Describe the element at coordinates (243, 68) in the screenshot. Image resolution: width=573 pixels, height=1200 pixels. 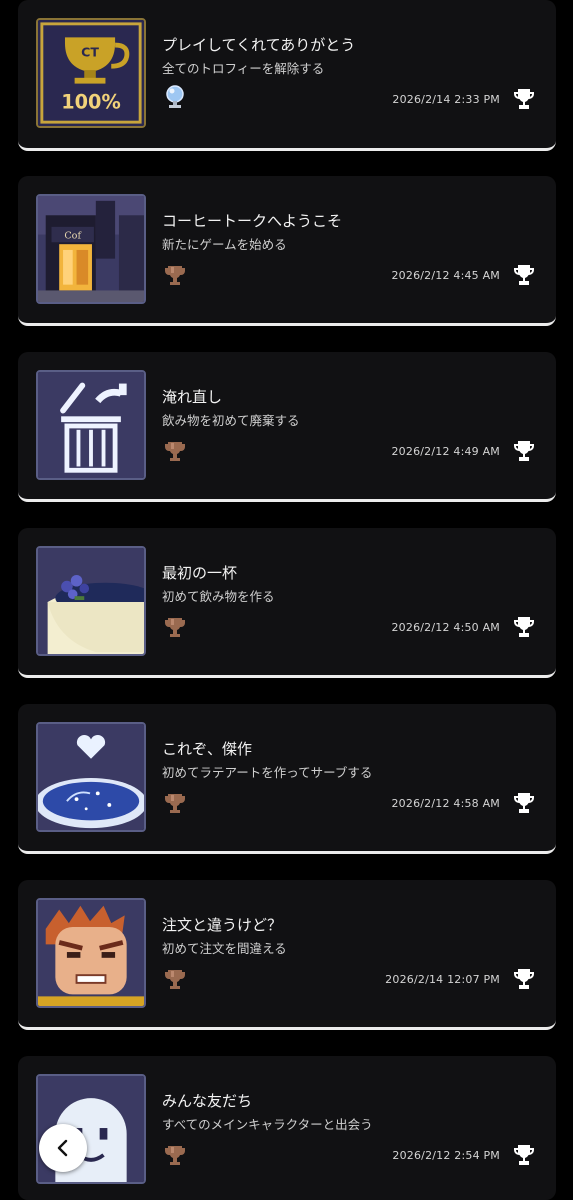
I see `trophy-description: 全てのトロフィーを解除する` at that location.